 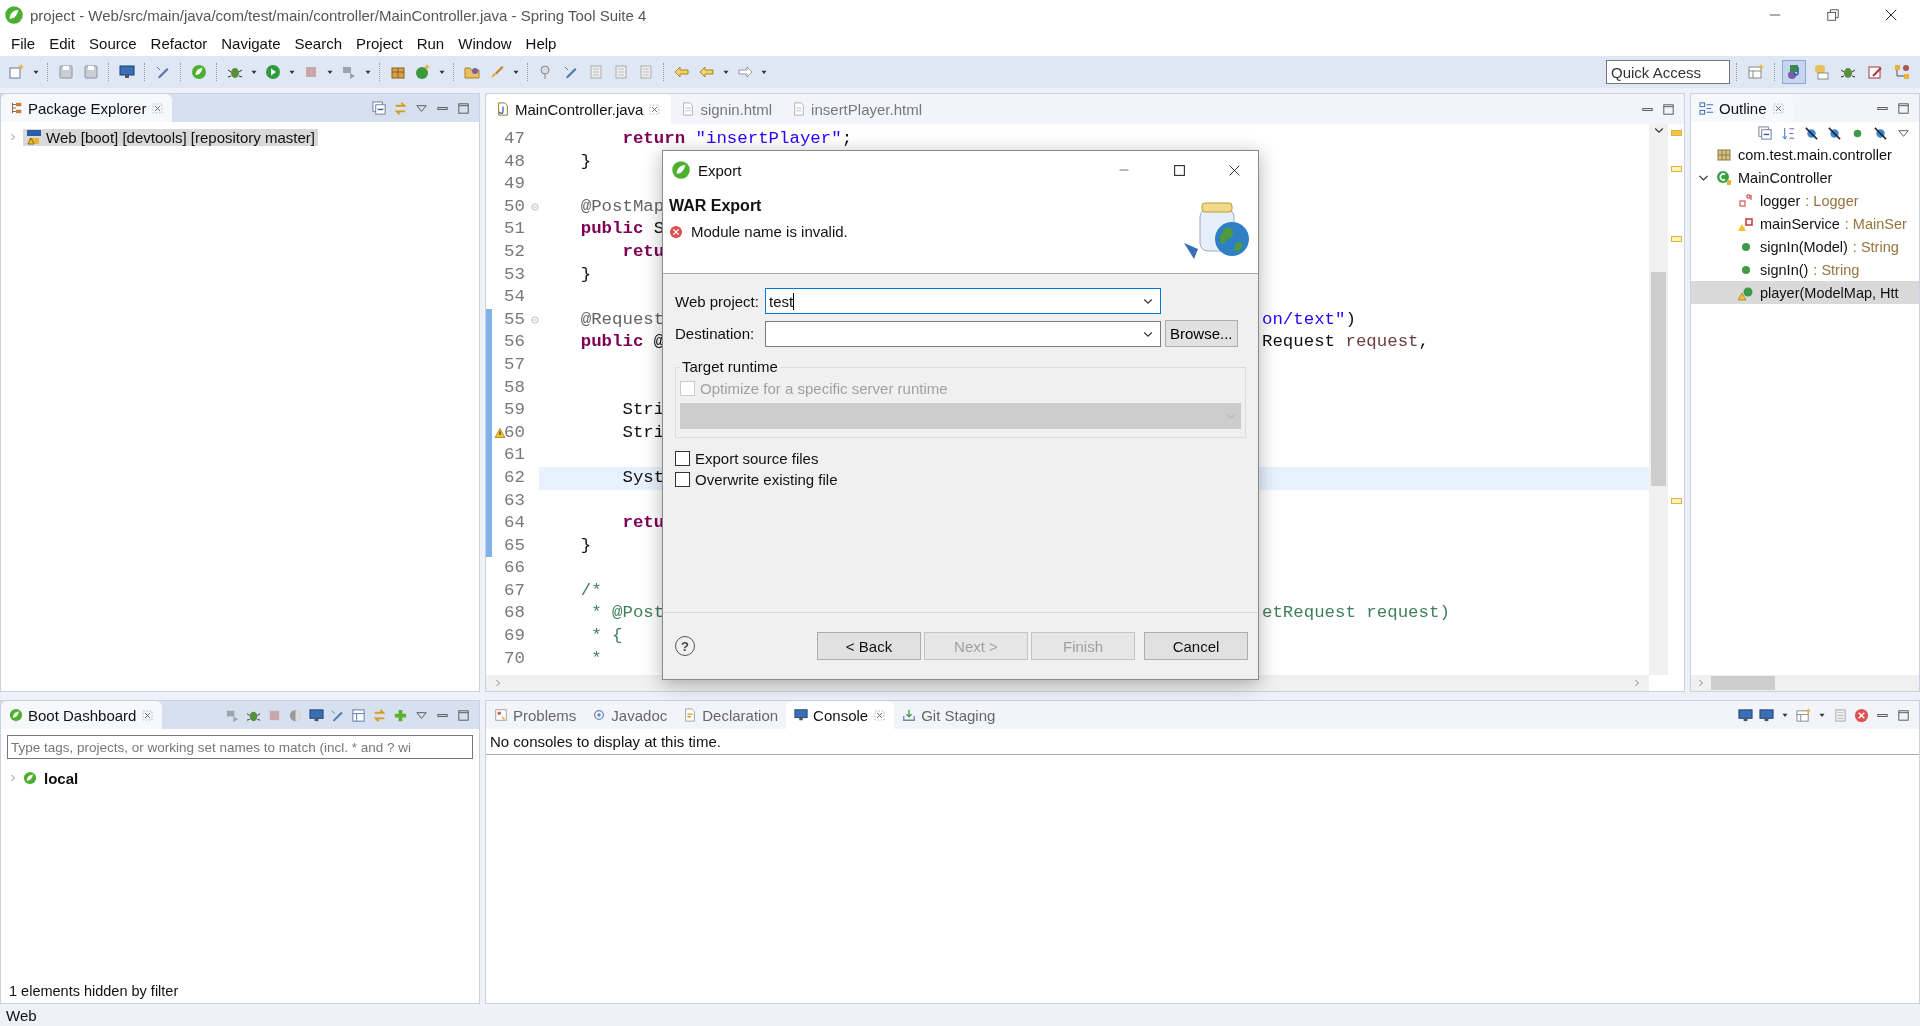 I want to click on outline-label: logger : Logger, so click(x=1809, y=200).